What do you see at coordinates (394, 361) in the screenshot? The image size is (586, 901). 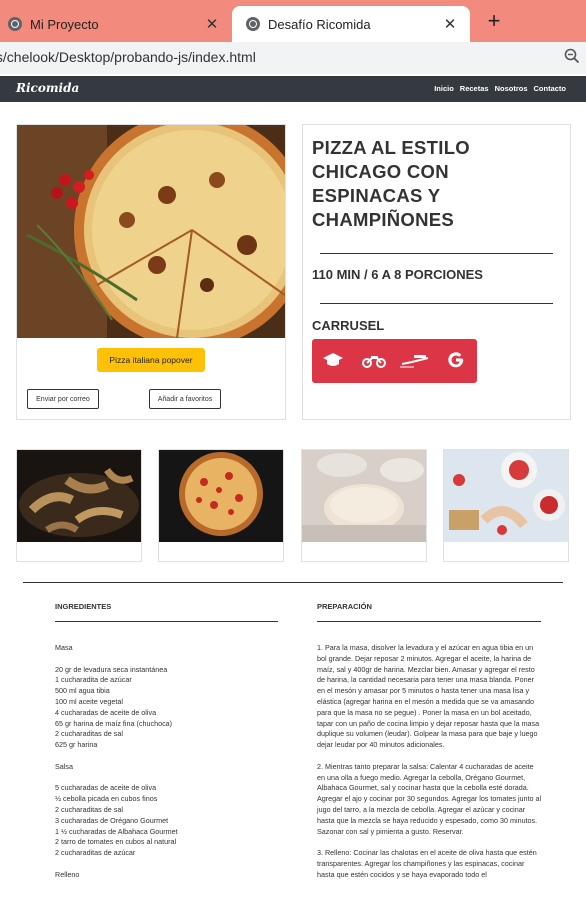 I see `carousel` at bounding box center [394, 361].